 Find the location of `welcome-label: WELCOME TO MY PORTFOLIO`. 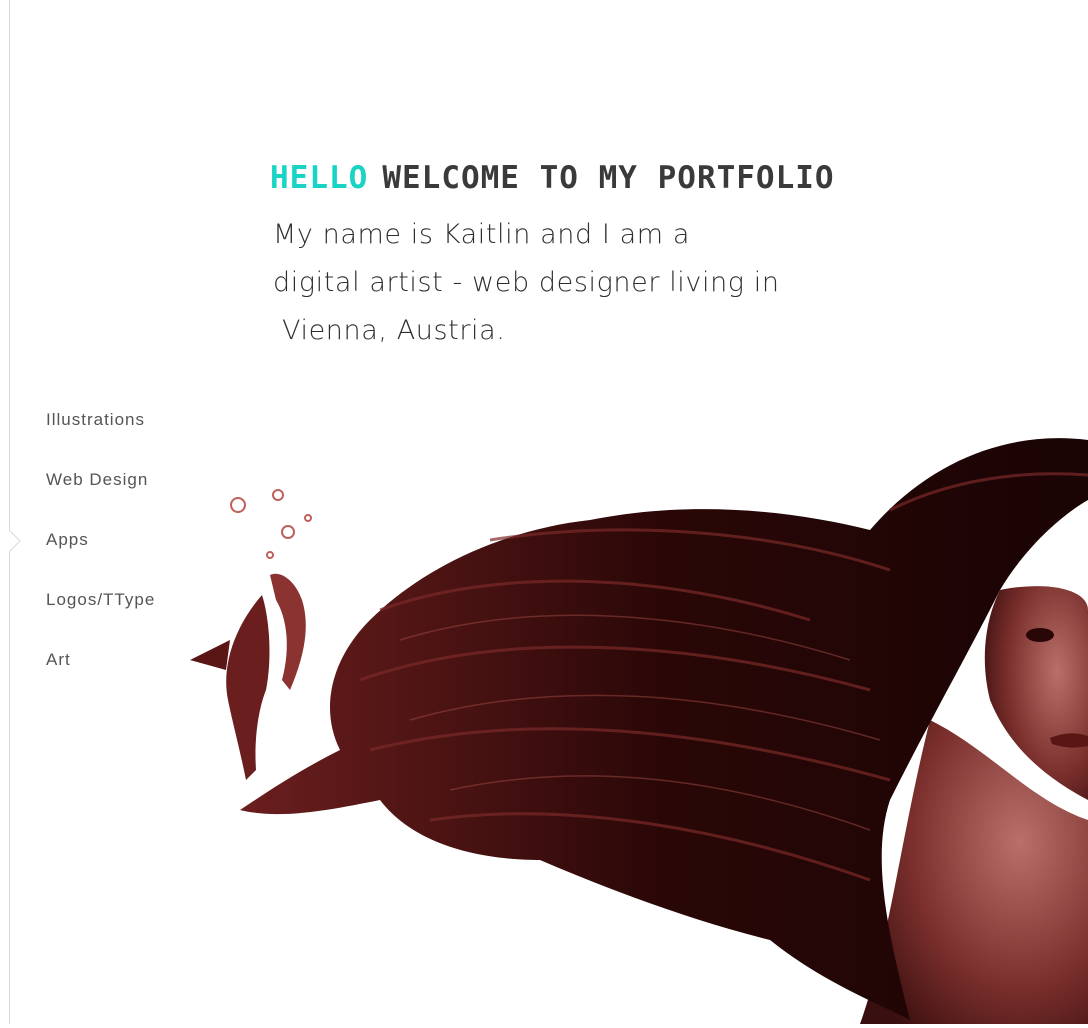

welcome-label: WELCOME TO MY PORTFOLIO is located at coordinates (608, 178).